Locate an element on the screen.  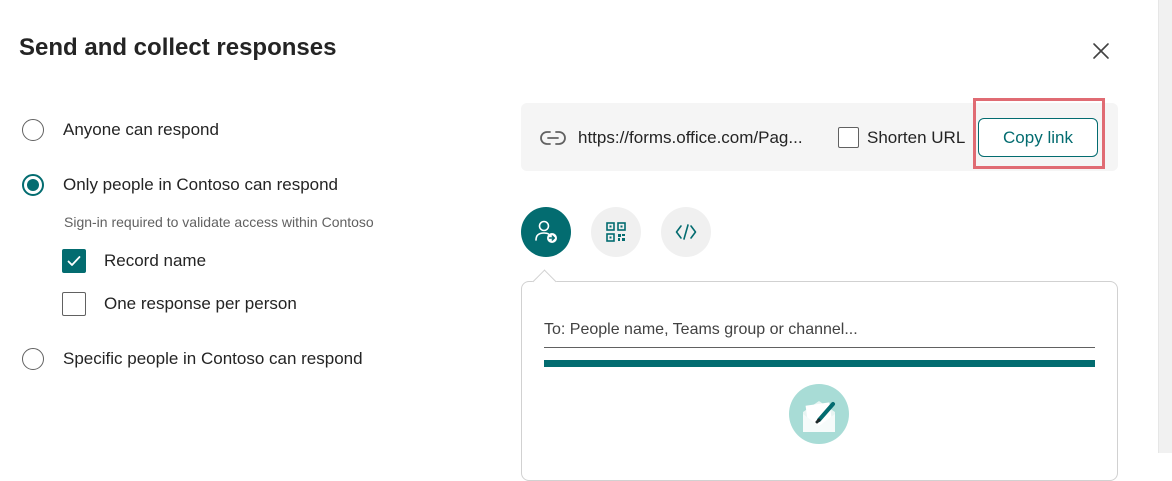
tab-send-link is located at coordinates (546, 232).